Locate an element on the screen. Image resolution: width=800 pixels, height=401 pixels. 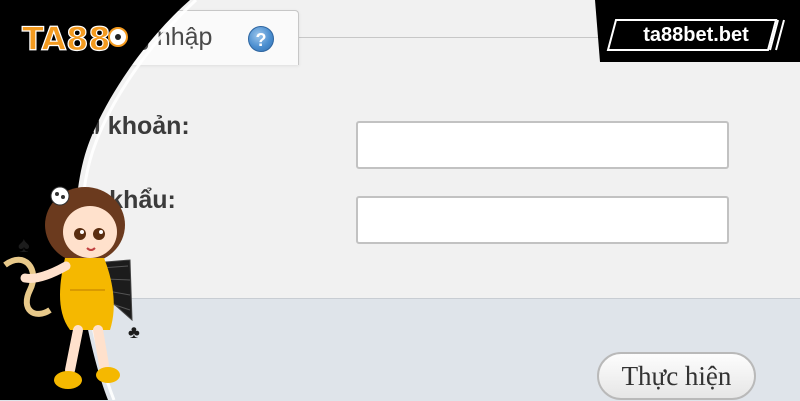
account-input is located at coordinates (542, 145).